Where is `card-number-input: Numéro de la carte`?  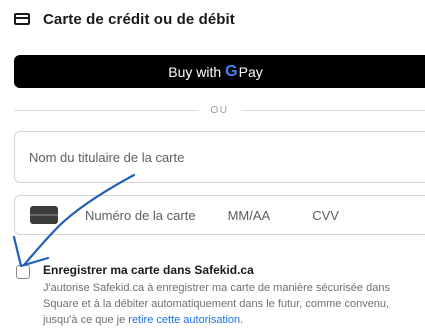 card-number-input: Numéro de la carte is located at coordinates (140, 215).